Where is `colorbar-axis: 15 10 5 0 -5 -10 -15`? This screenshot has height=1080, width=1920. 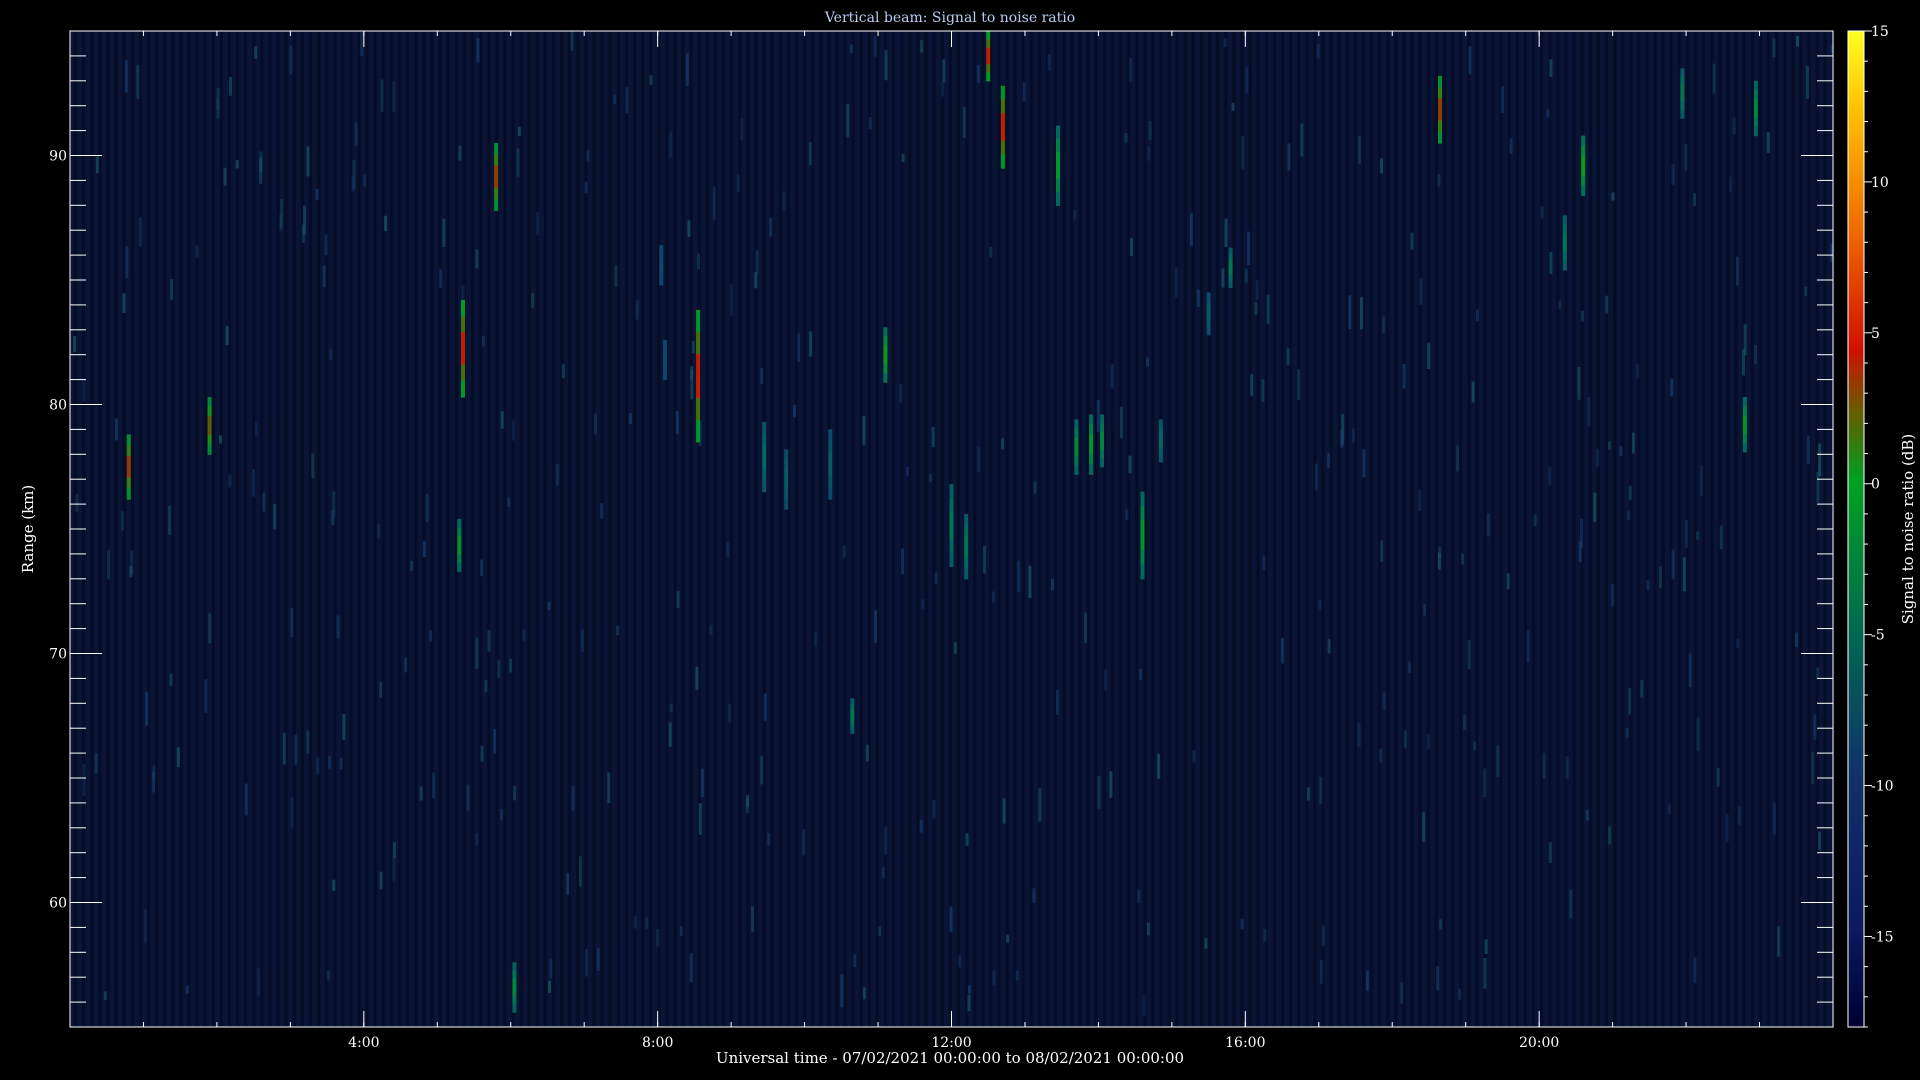 colorbar-axis: 15 10 5 0 -5 -10 -15 is located at coordinates (1879, 526).